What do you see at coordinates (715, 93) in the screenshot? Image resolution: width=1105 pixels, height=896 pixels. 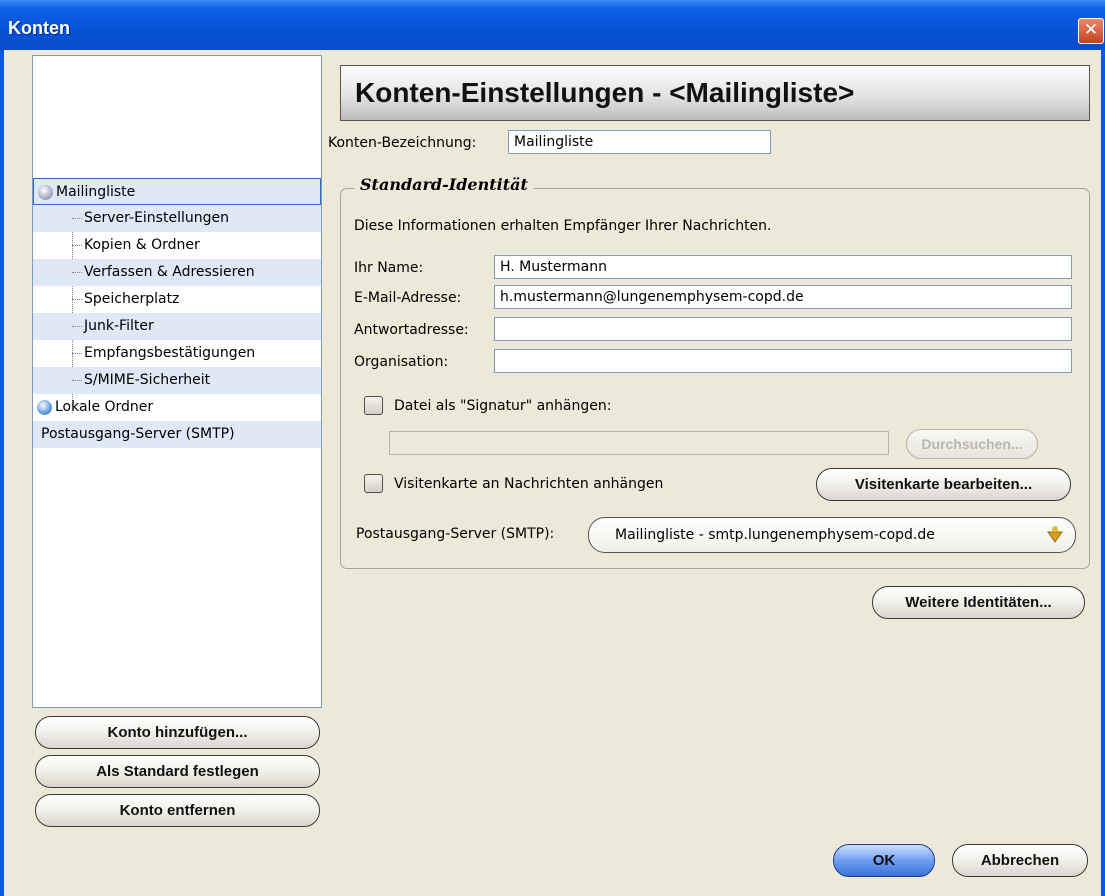 I see `page-title: Konten-Einstellungen - <Mailingliste>` at bounding box center [715, 93].